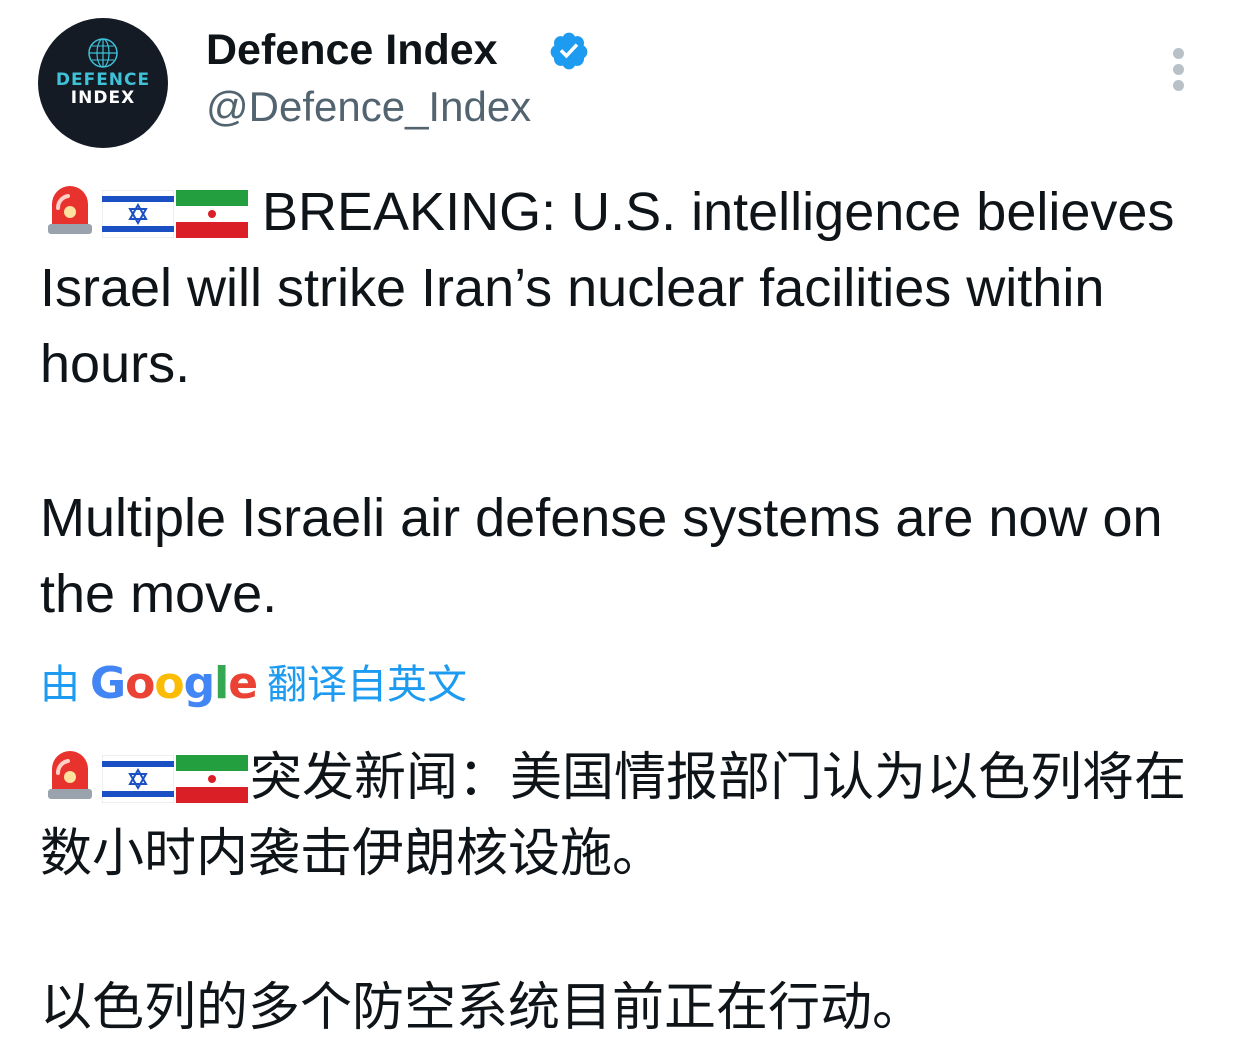  Describe the element at coordinates (103, 53) in the screenshot. I see `globe-icon` at that location.